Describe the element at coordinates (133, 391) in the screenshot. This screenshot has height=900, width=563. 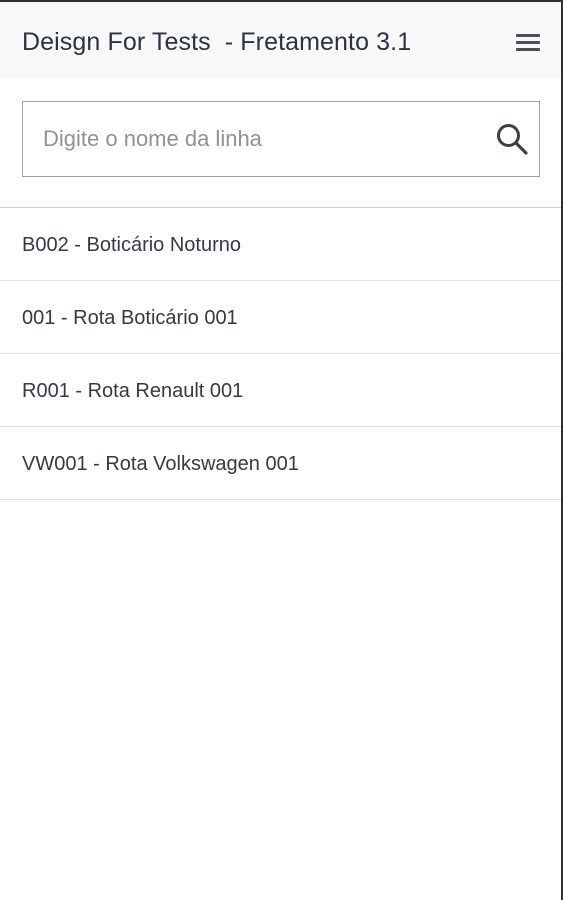
I see `route-label: R001 - Rota Renault 001` at that location.